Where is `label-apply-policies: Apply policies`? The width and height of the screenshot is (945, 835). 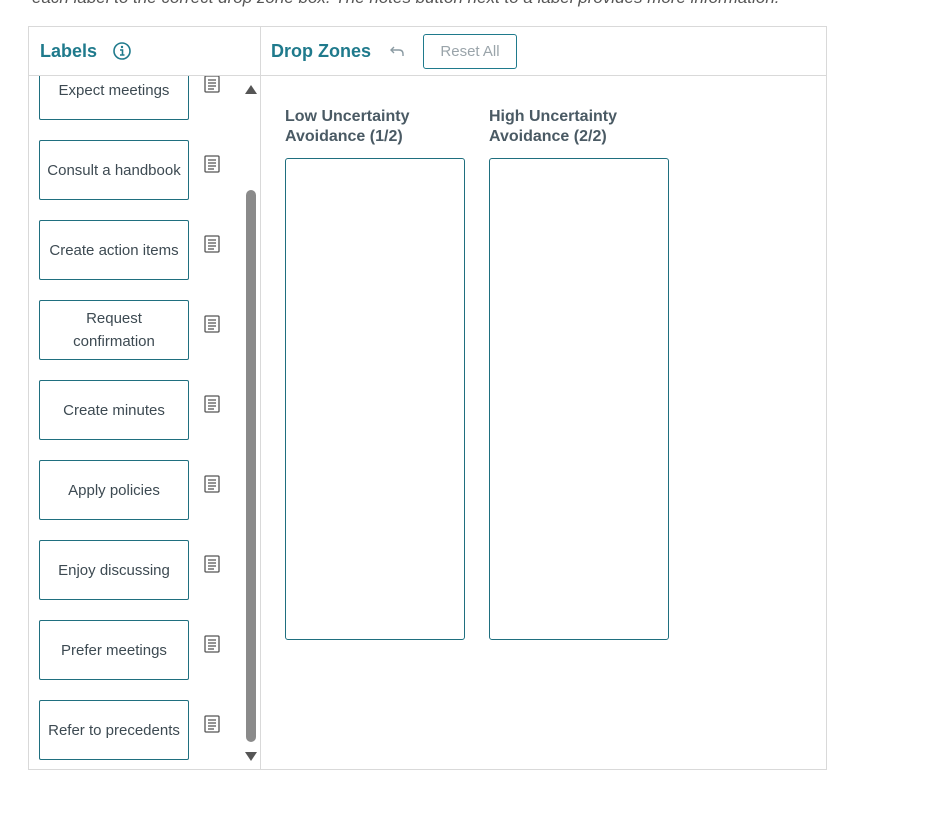 label-apply-policies: Apply policies is located at coordinates (114, 490).